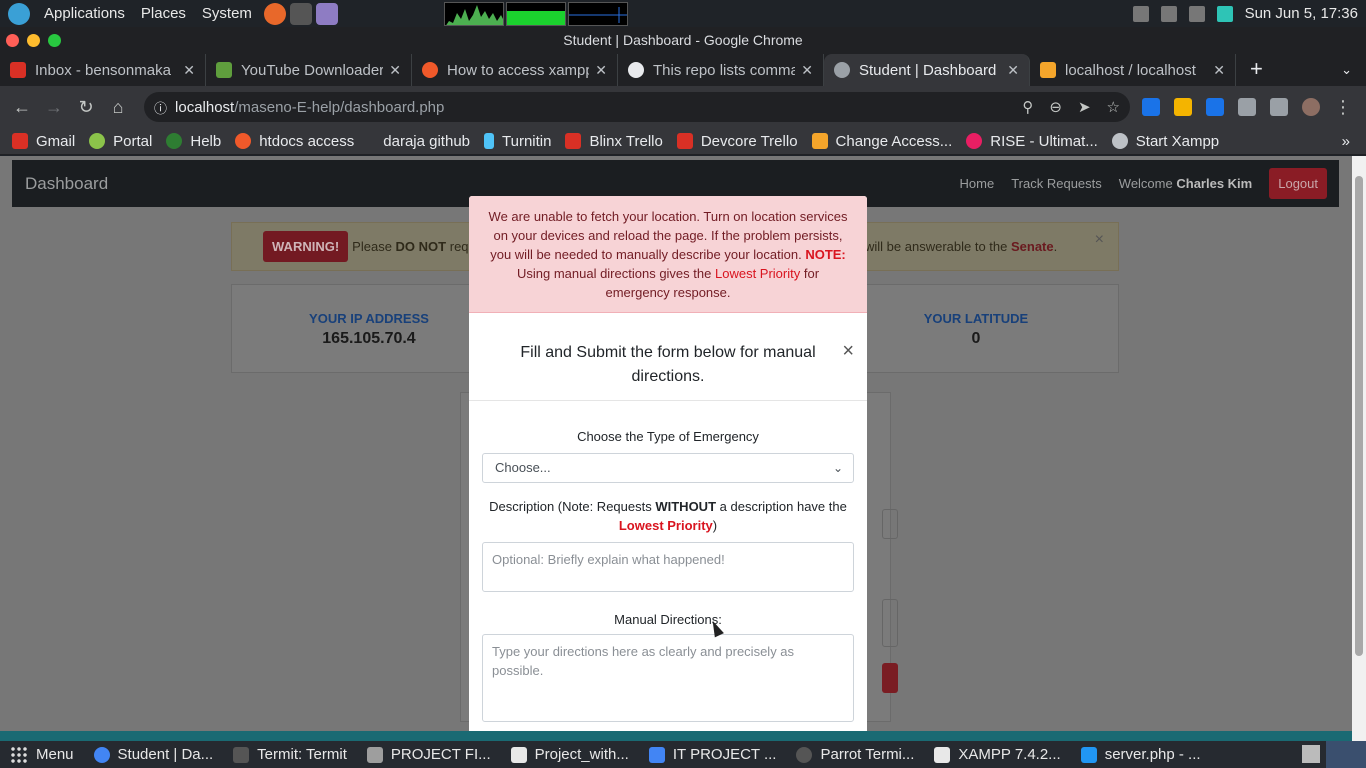 The width and height of the screenshot is (1366, 768). I want to click on welcome-text: Welcome Charles Kim, so click(1185, 183).